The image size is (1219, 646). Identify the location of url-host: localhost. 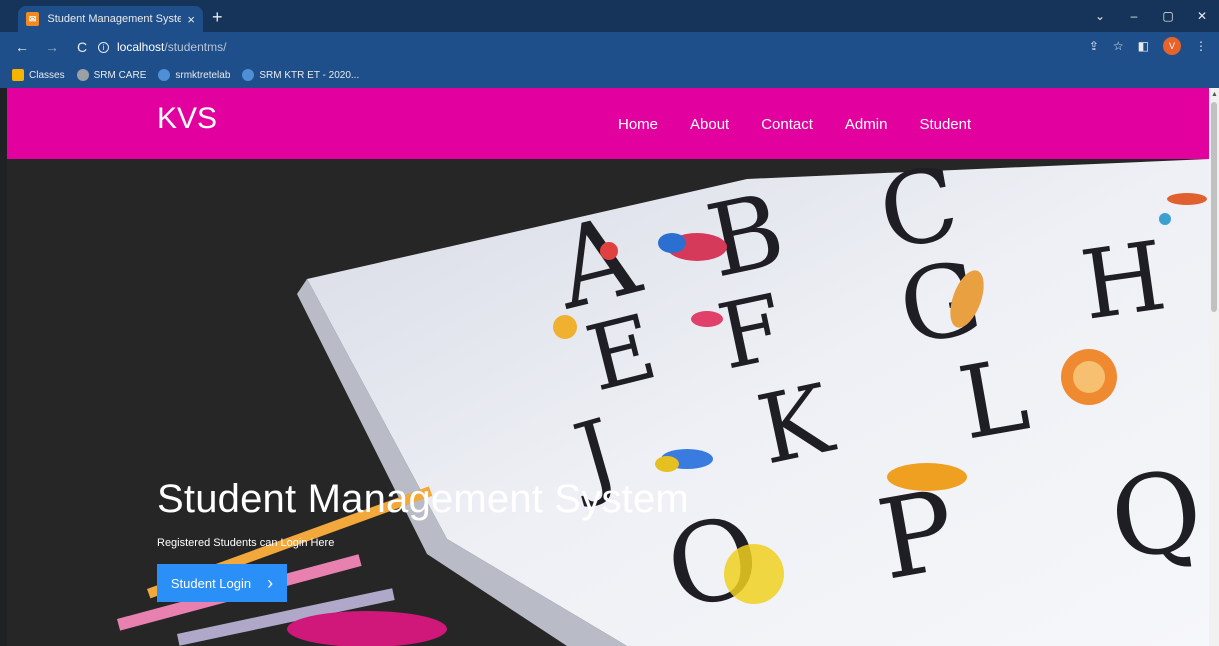
(141, 47).